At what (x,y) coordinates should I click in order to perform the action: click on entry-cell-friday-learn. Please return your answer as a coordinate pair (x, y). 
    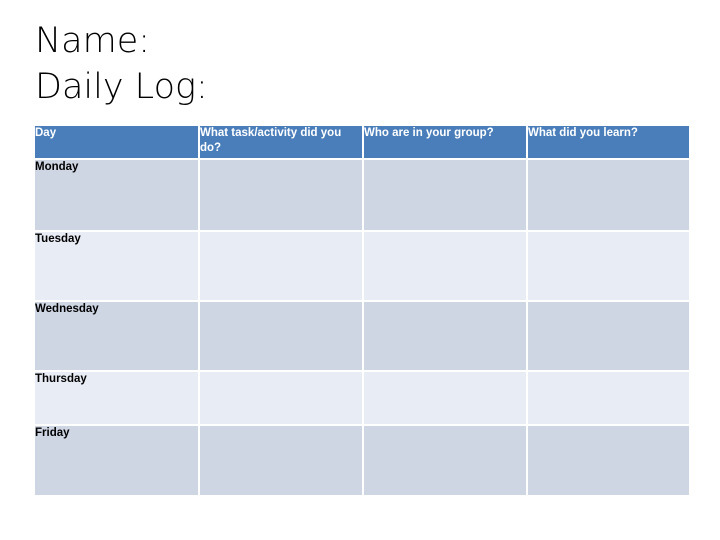
    Looking at the image, I should click on (608, 460).